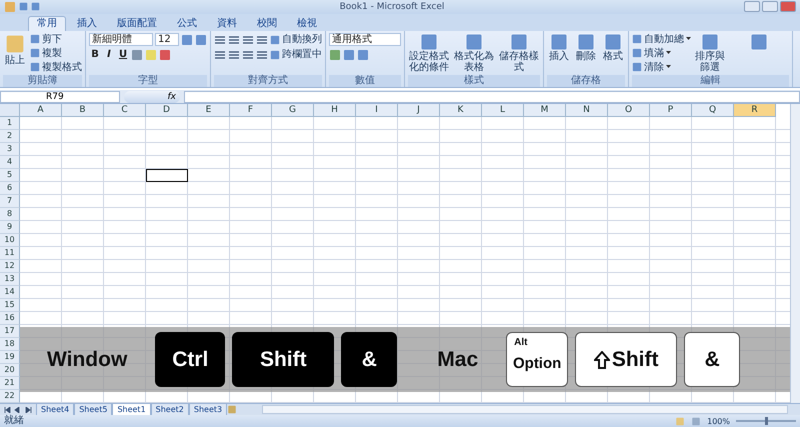 Image resolution: width=800 pixels, height=427 pixels. Describe the element at coordinates (766, 421) in the screenshot. I see `zoom-slider-thumb` at that location.